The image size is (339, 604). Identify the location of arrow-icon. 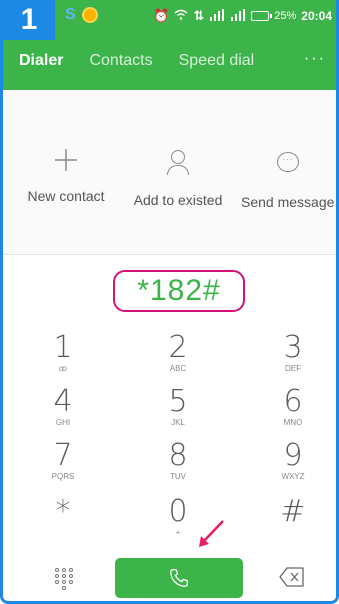
(211, 533).